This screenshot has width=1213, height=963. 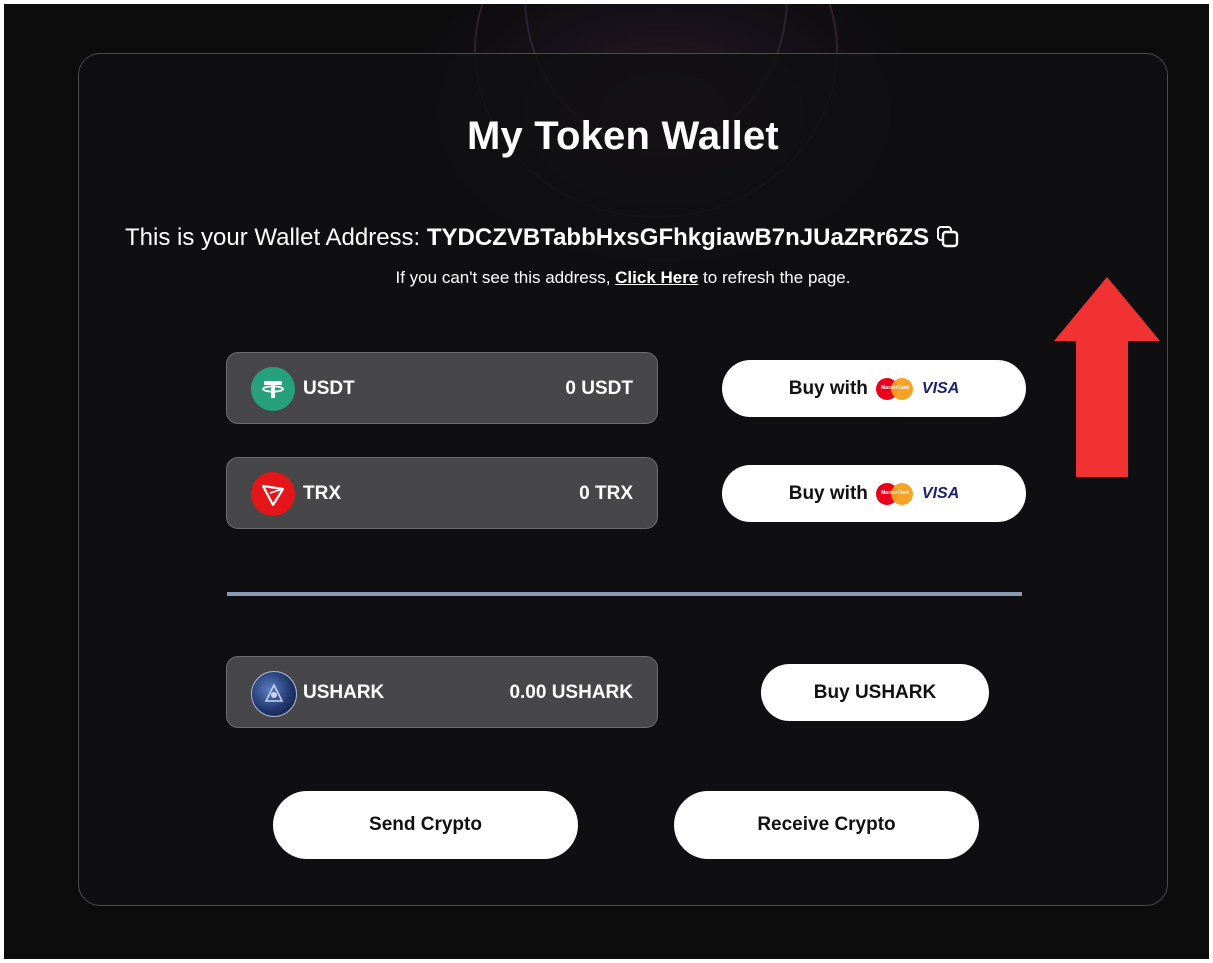 I want to click on buy-ushark-button: Buy USHARK, so click(x=875, y=692).